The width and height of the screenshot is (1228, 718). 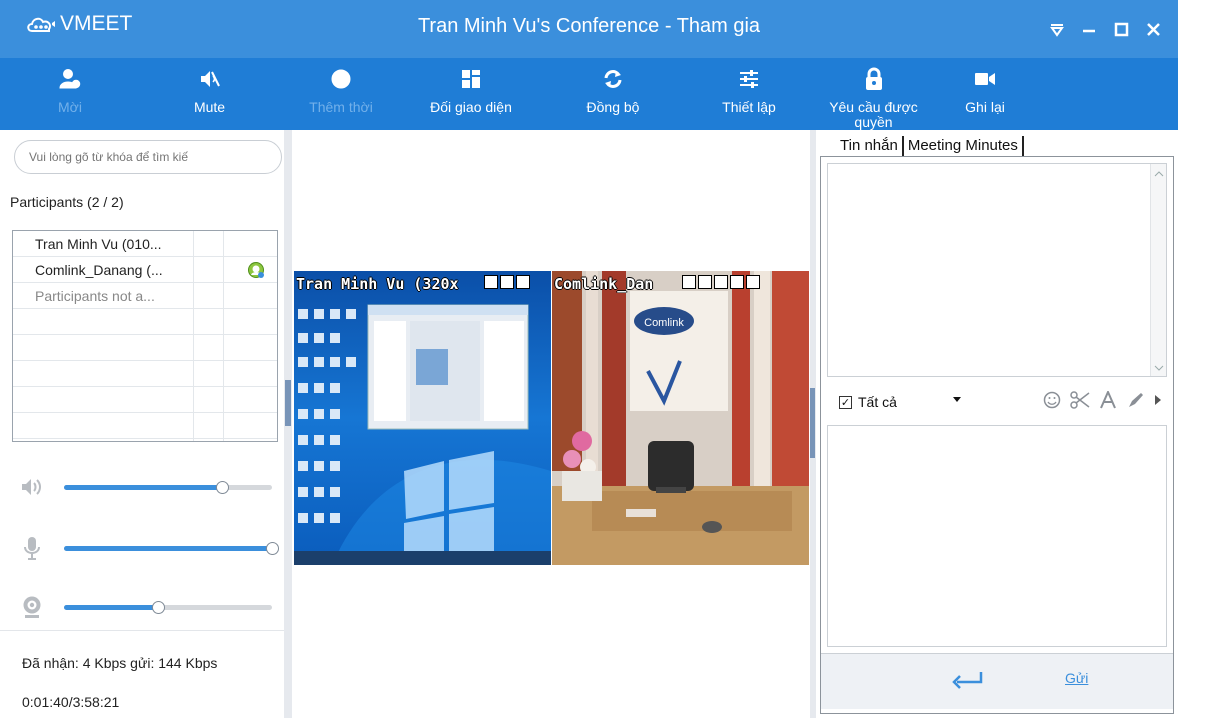 What do you see at coordinates (341, 107) in the screenshot?
I see `add-time-label: Thêm thời` at bounding box center [341, 107].